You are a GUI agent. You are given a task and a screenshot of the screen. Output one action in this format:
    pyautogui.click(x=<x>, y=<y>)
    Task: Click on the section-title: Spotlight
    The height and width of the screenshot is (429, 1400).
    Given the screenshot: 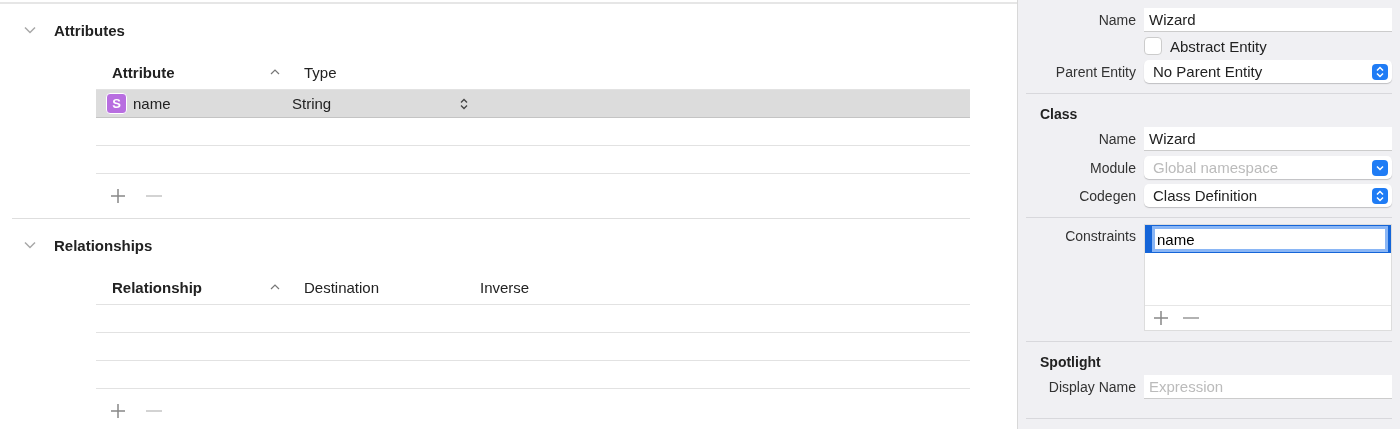 What is the action you would take?
    pyautogui.click(x=1070, y=362)
    